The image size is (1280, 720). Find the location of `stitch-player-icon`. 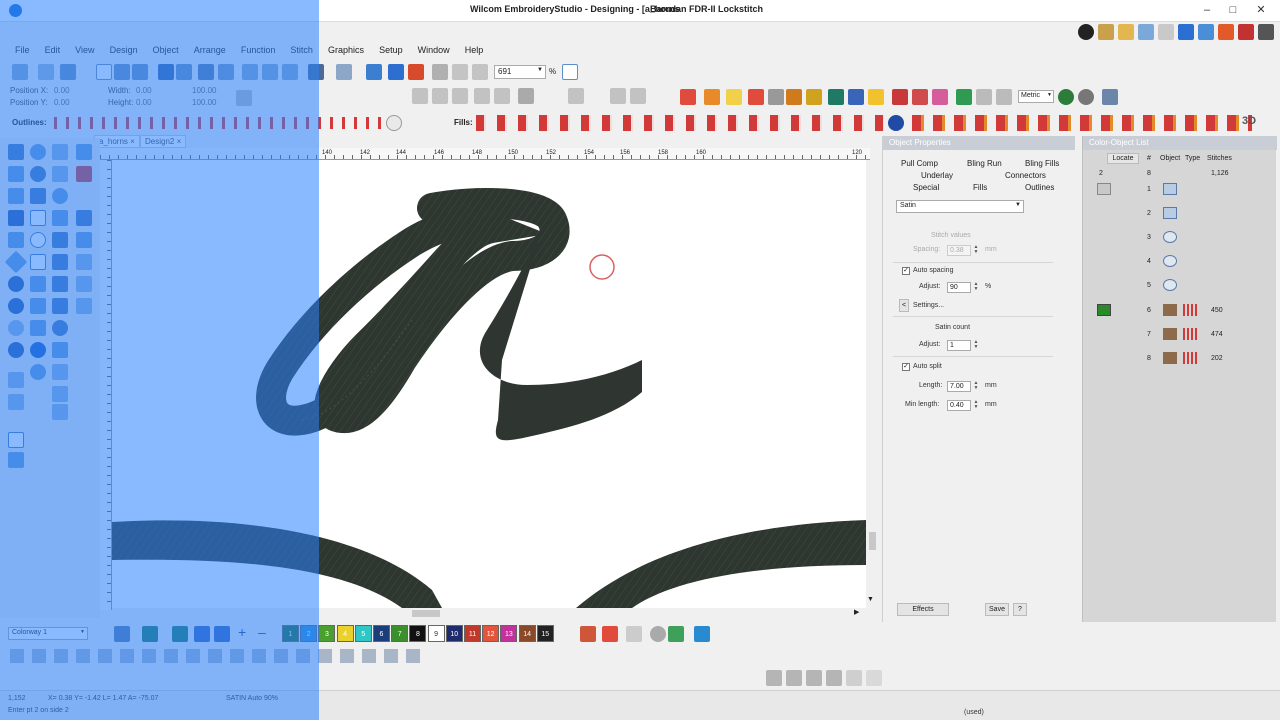

stitch-player-icon is located at coordinates (396, 72).